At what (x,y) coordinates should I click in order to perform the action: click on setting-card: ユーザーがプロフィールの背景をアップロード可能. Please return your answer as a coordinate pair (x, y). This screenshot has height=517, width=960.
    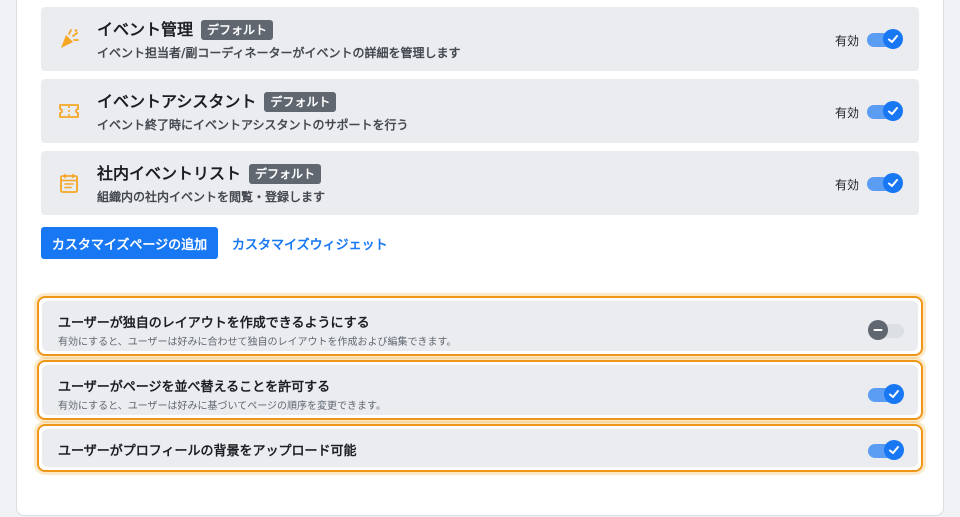
    Looking at the image, I should click on (480, 448).